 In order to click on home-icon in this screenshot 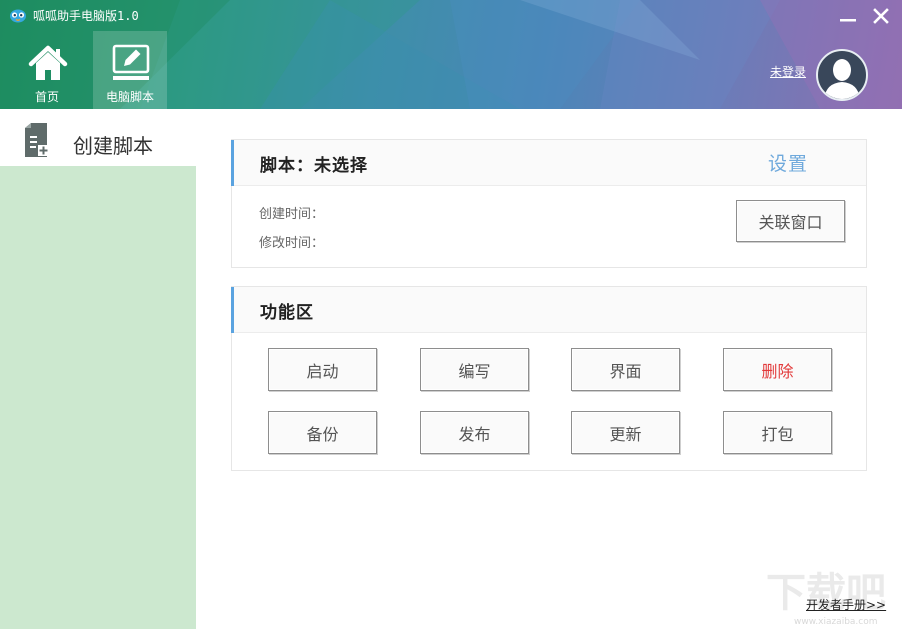, I will do `click(48, 62)`.